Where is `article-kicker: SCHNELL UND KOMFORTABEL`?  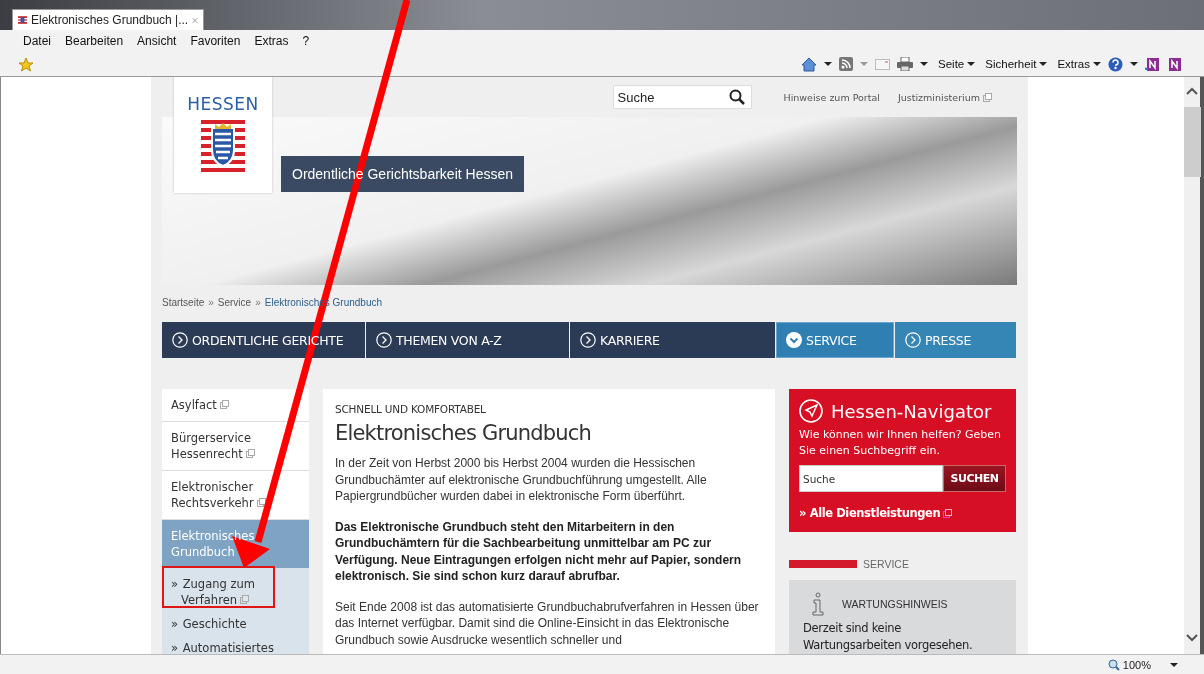
article-kicker: SCHNELL UND KOMFORTABEL is located at coordinates (411, 409).